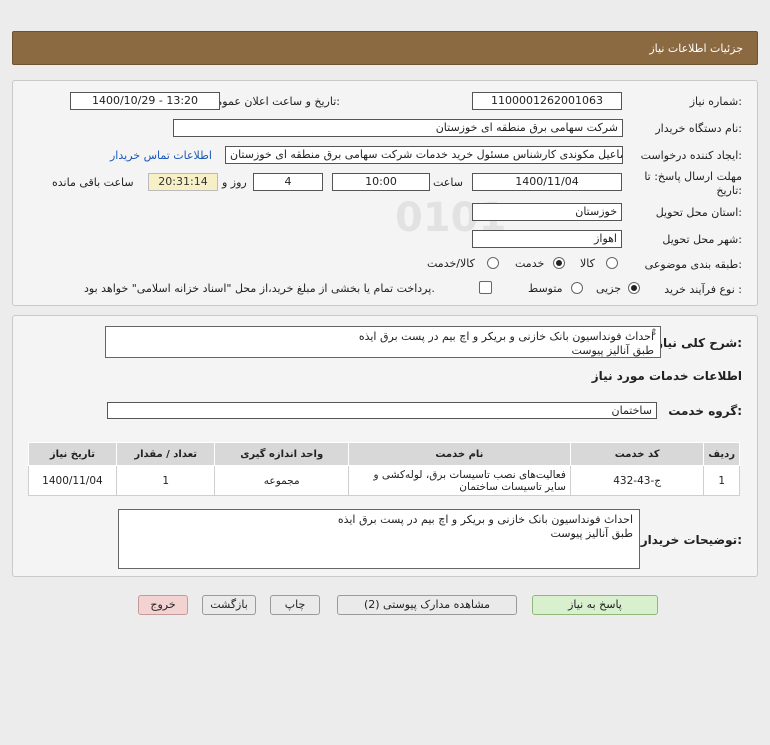 This screenshot has height=745, width=770. I want to click on category-option-service: خدمت, so click(530, 263).